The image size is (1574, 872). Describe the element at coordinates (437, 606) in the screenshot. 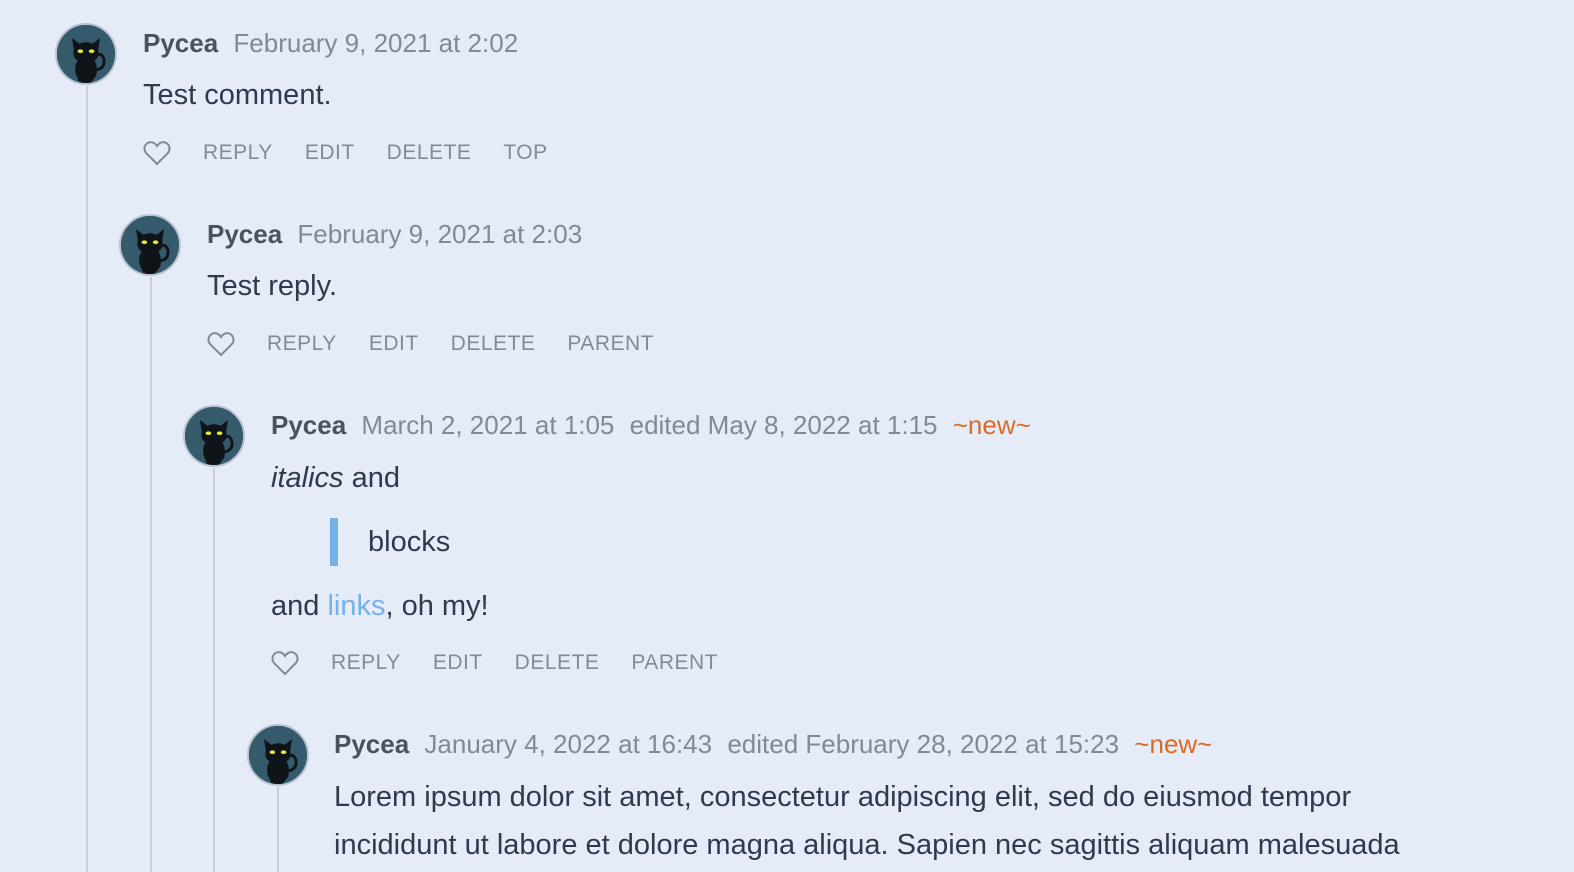

I see `body-text: , oh my!` at that location.